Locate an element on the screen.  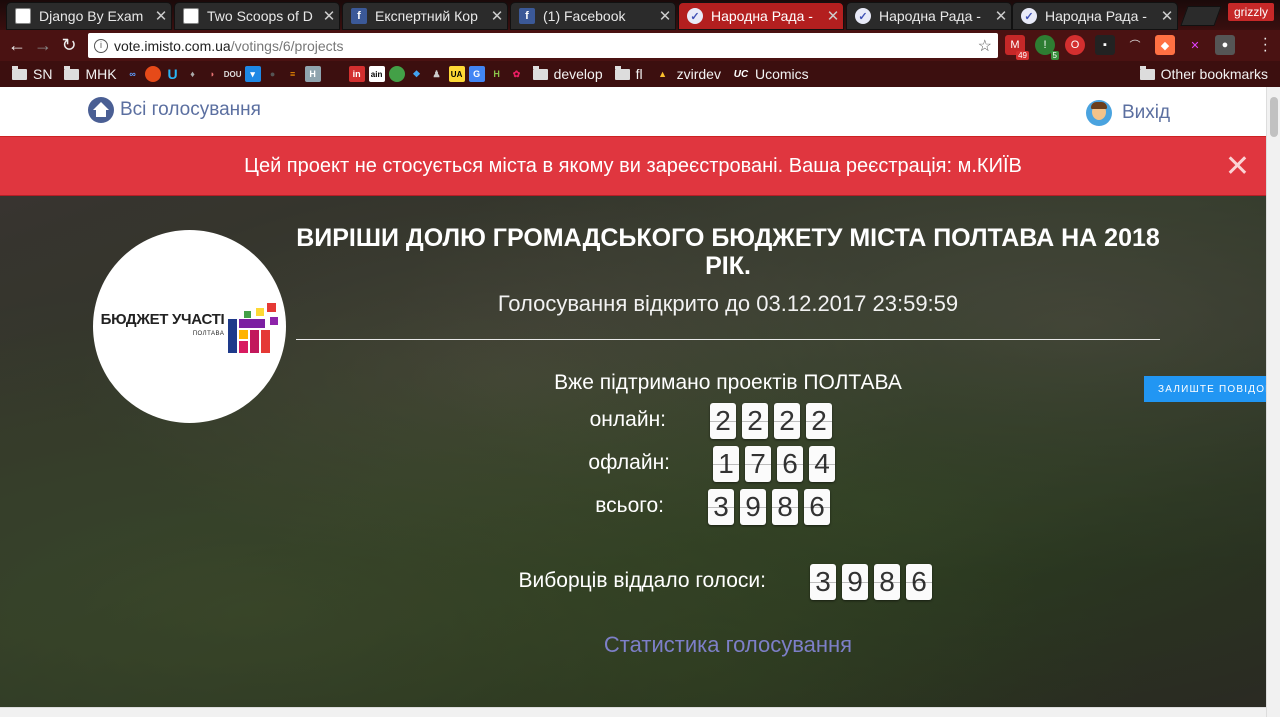
bookmark-ucomics: UC Ucomics is located at coordinates (771, 74).